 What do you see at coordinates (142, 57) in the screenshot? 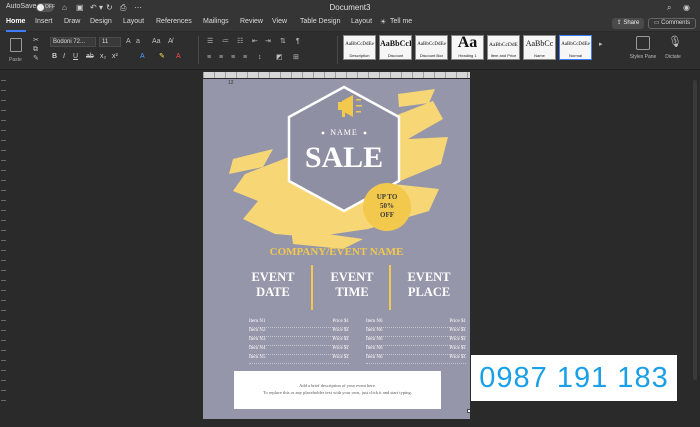
I see `text-effects-icon: A` at bounding box center [142, 57].